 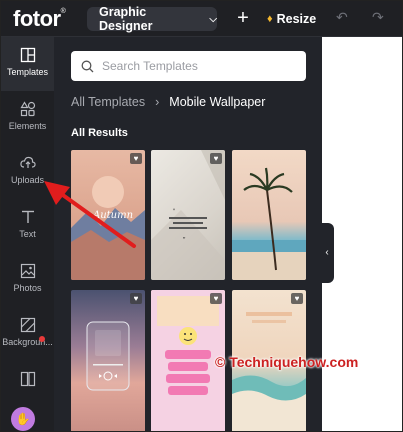 What do you see at coordinates (287, 362) in the screenshot?
I see `watermark-text: © Techniquehow.com` at bounding box center [287, 362].